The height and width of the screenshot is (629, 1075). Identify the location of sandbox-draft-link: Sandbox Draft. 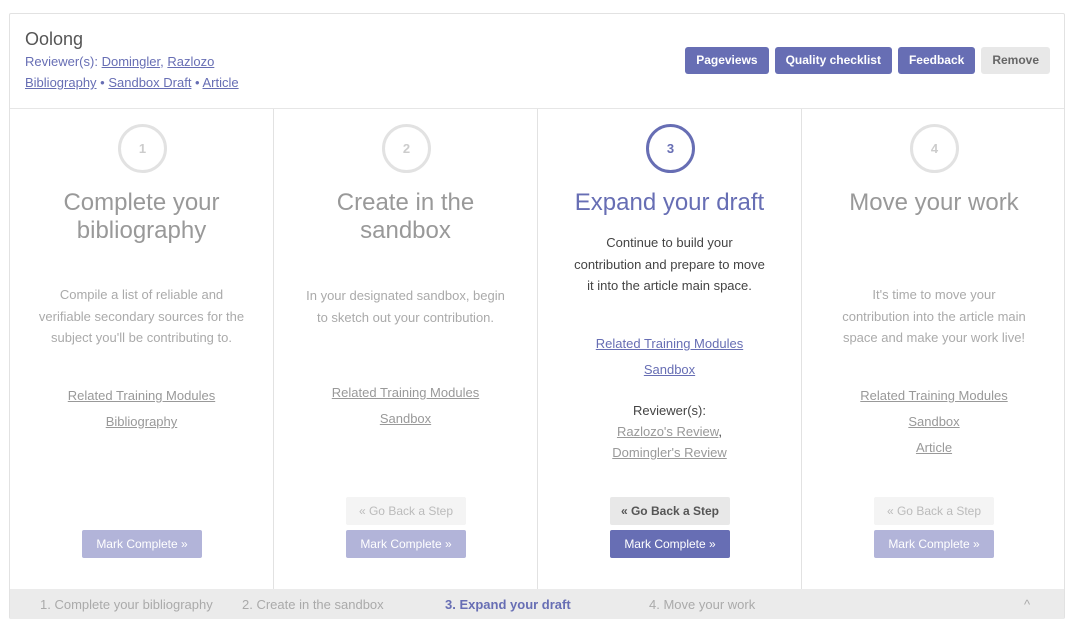
(149, 82).